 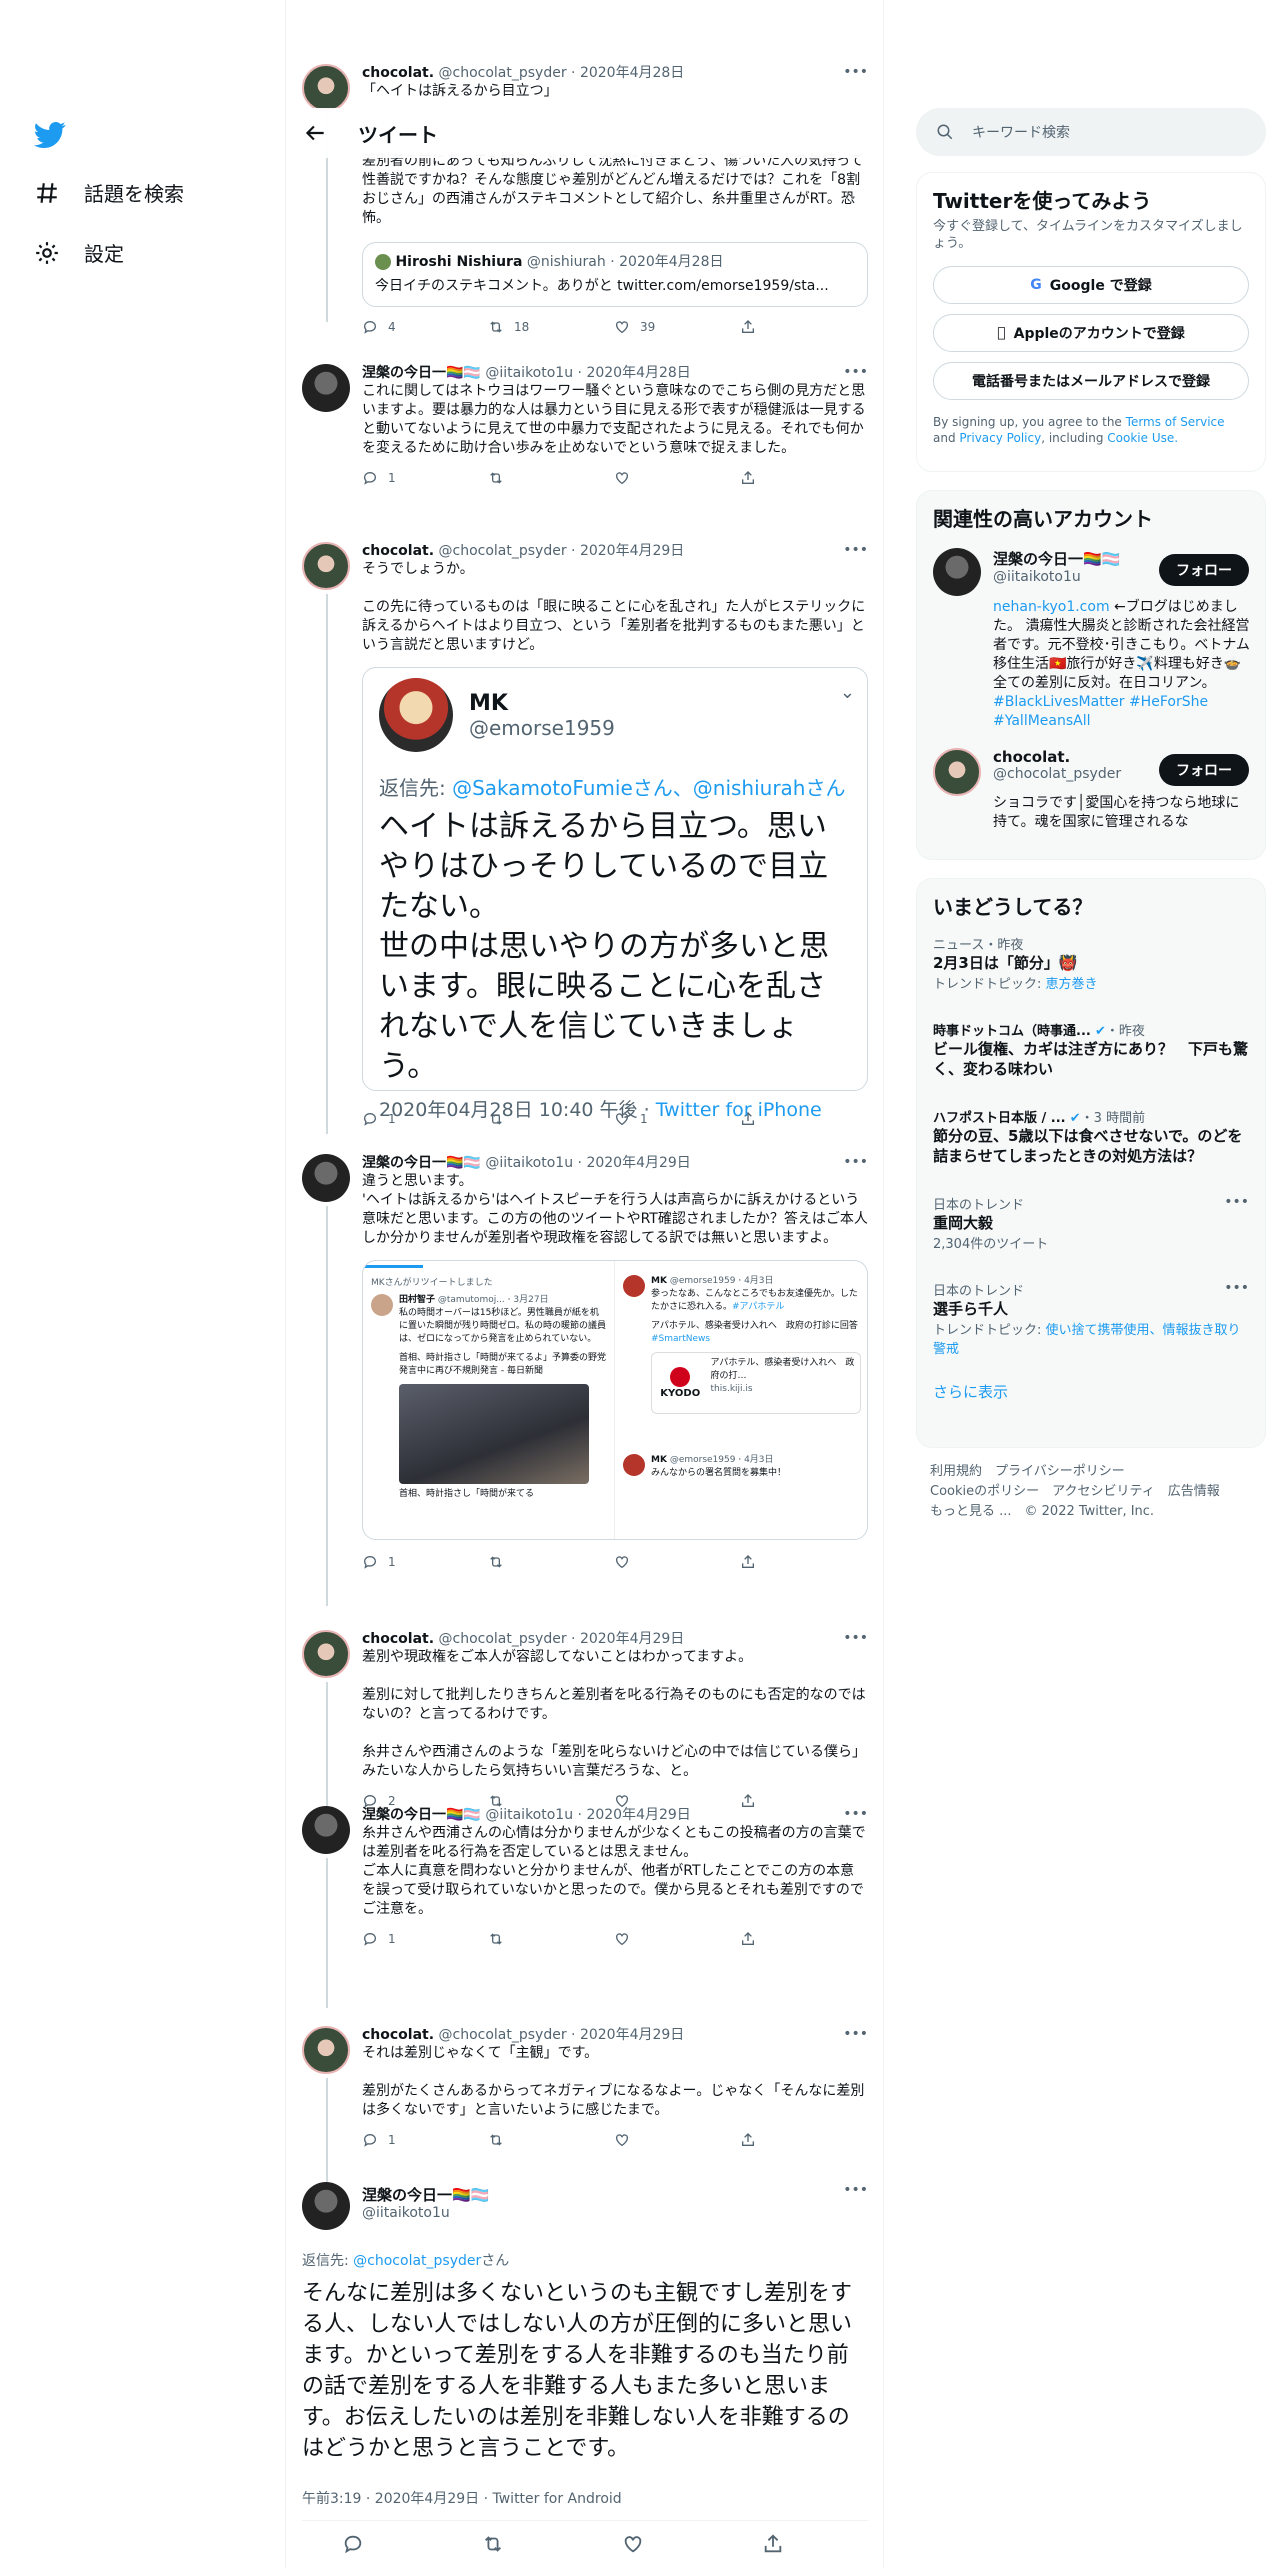 I want to click on privacy-link: Privacy Policy, so click(x=1000, y=438).